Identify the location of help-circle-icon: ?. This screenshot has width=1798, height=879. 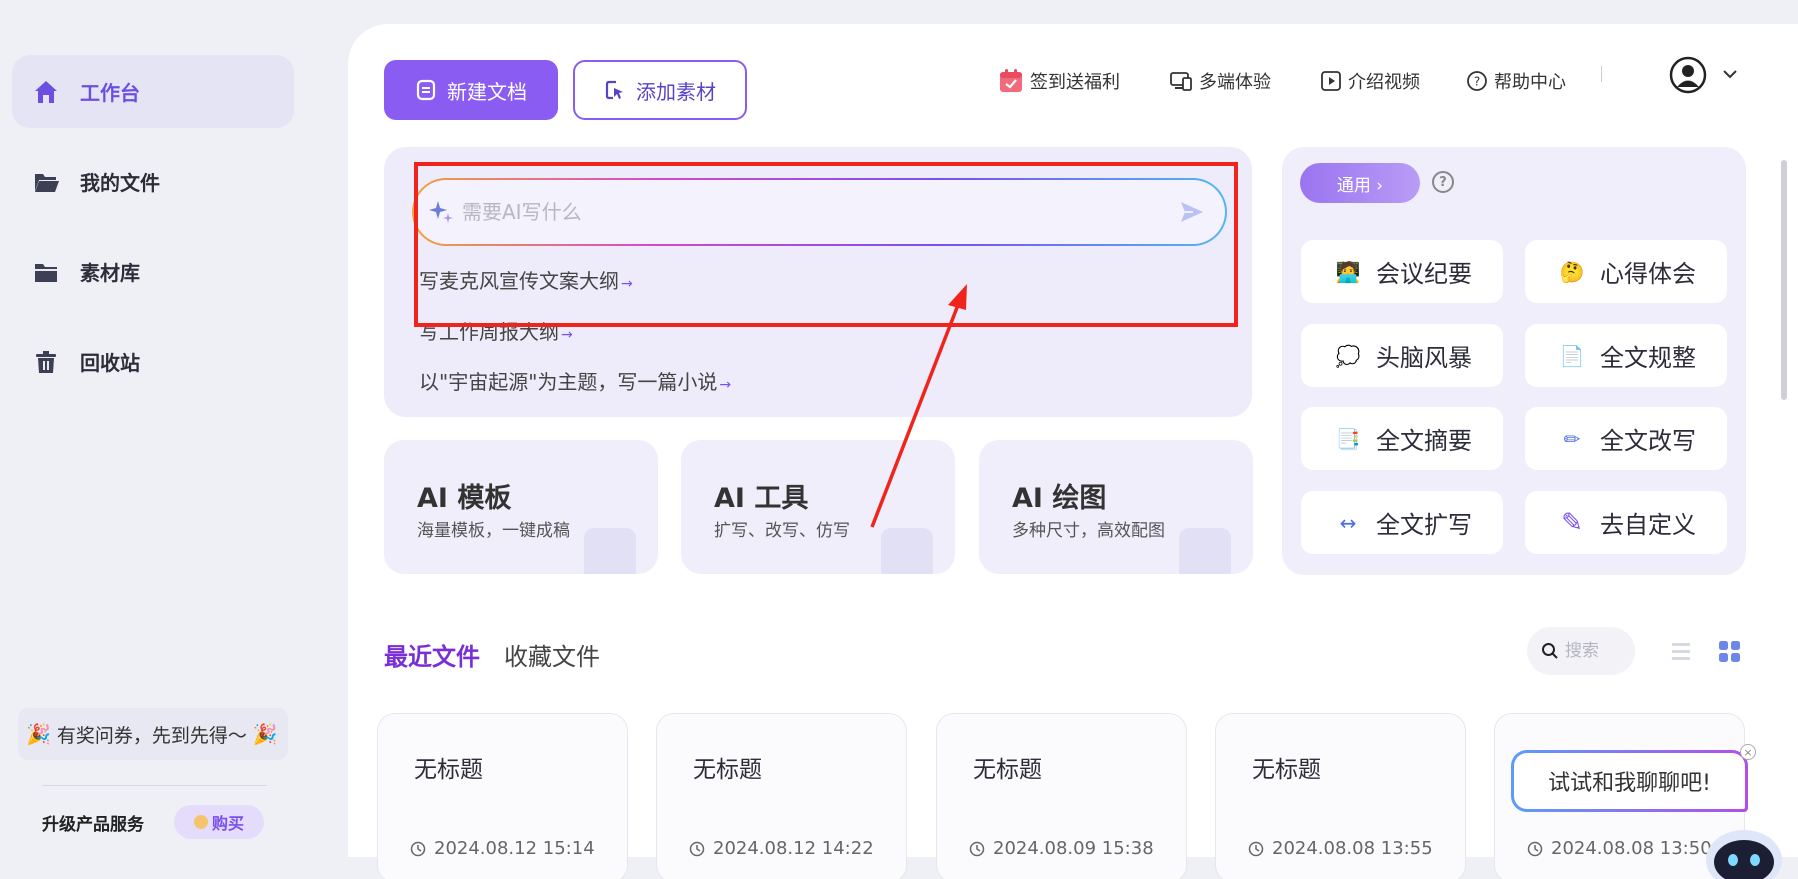
(1480, 81).